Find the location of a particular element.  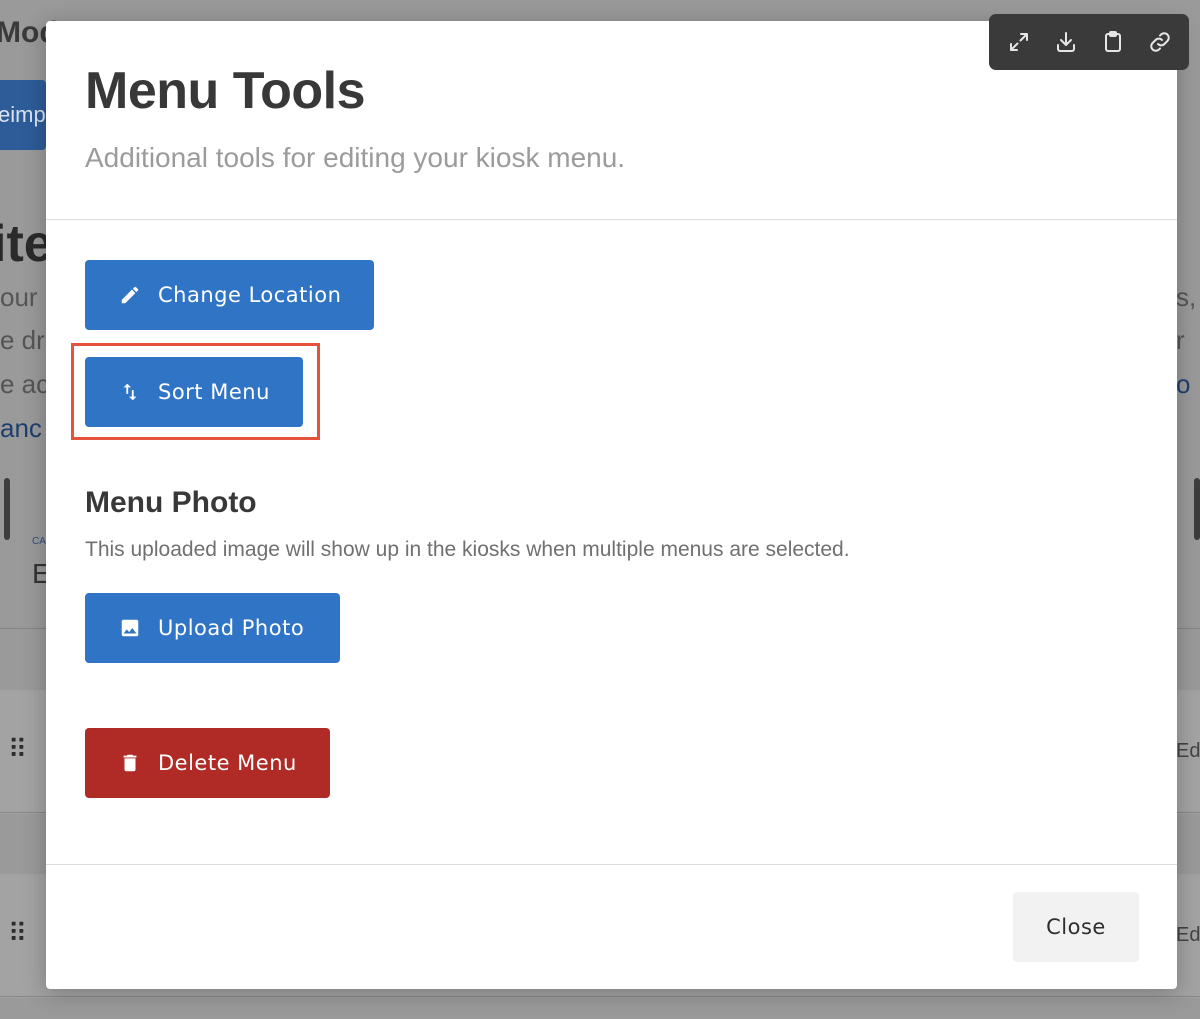

background-text-line: e dr is located at coordinates (22, 340).